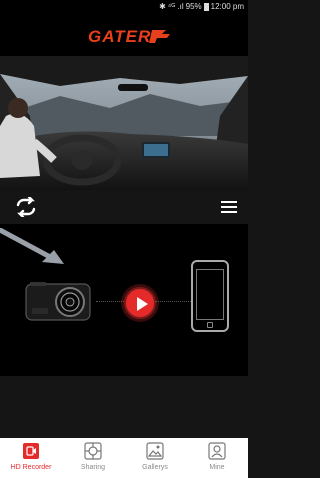 Image resolution: width=320 pixels, height=478 pixels. Describe the element at coordinates (140, 303) in the screenshot. I see `play-button` at that location.